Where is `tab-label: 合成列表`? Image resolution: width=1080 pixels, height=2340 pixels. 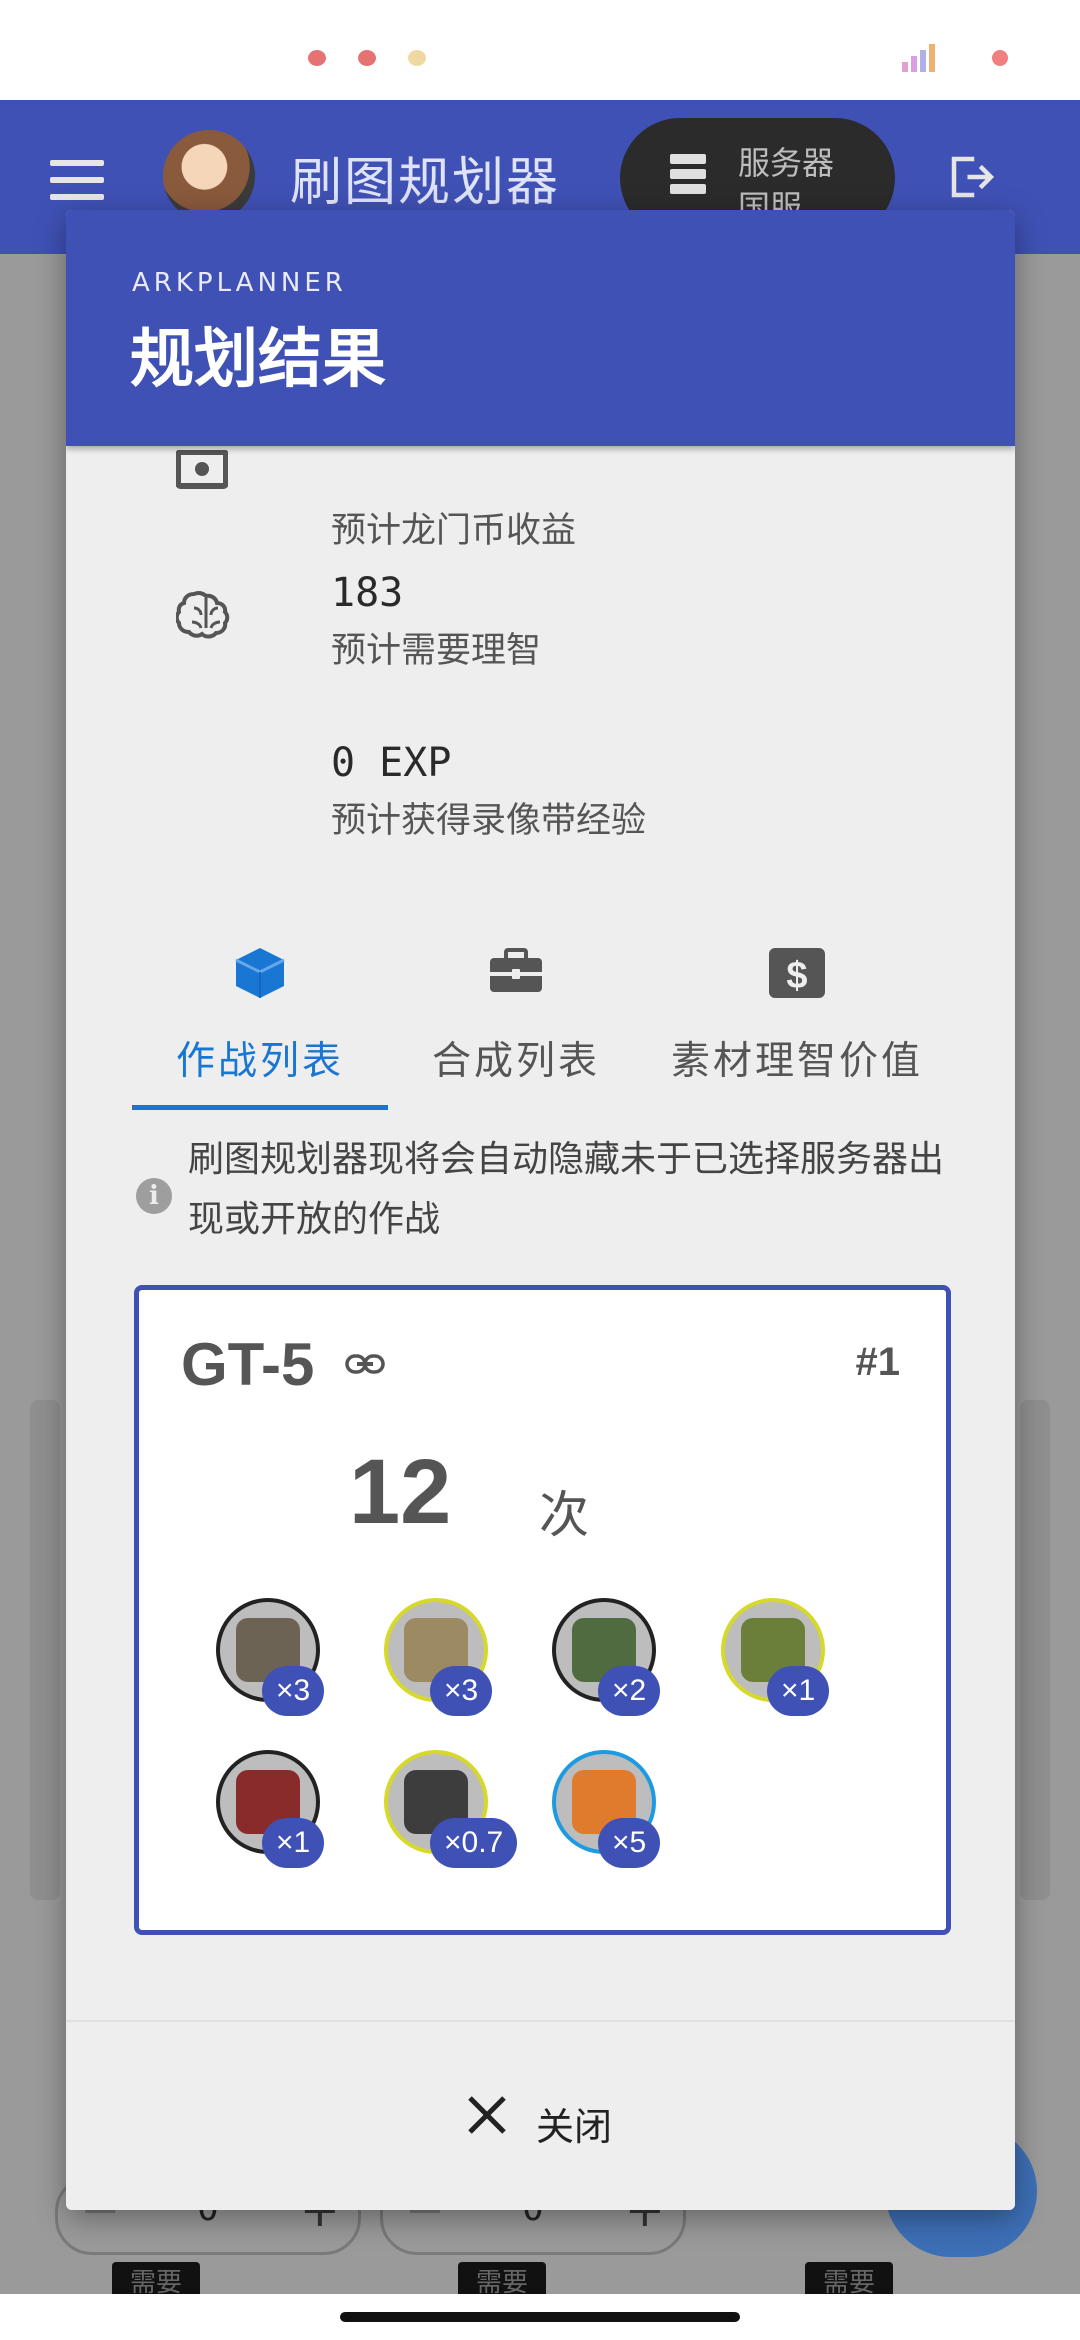
tab-label: 合成列表 is located at coordinates (515, 1061).